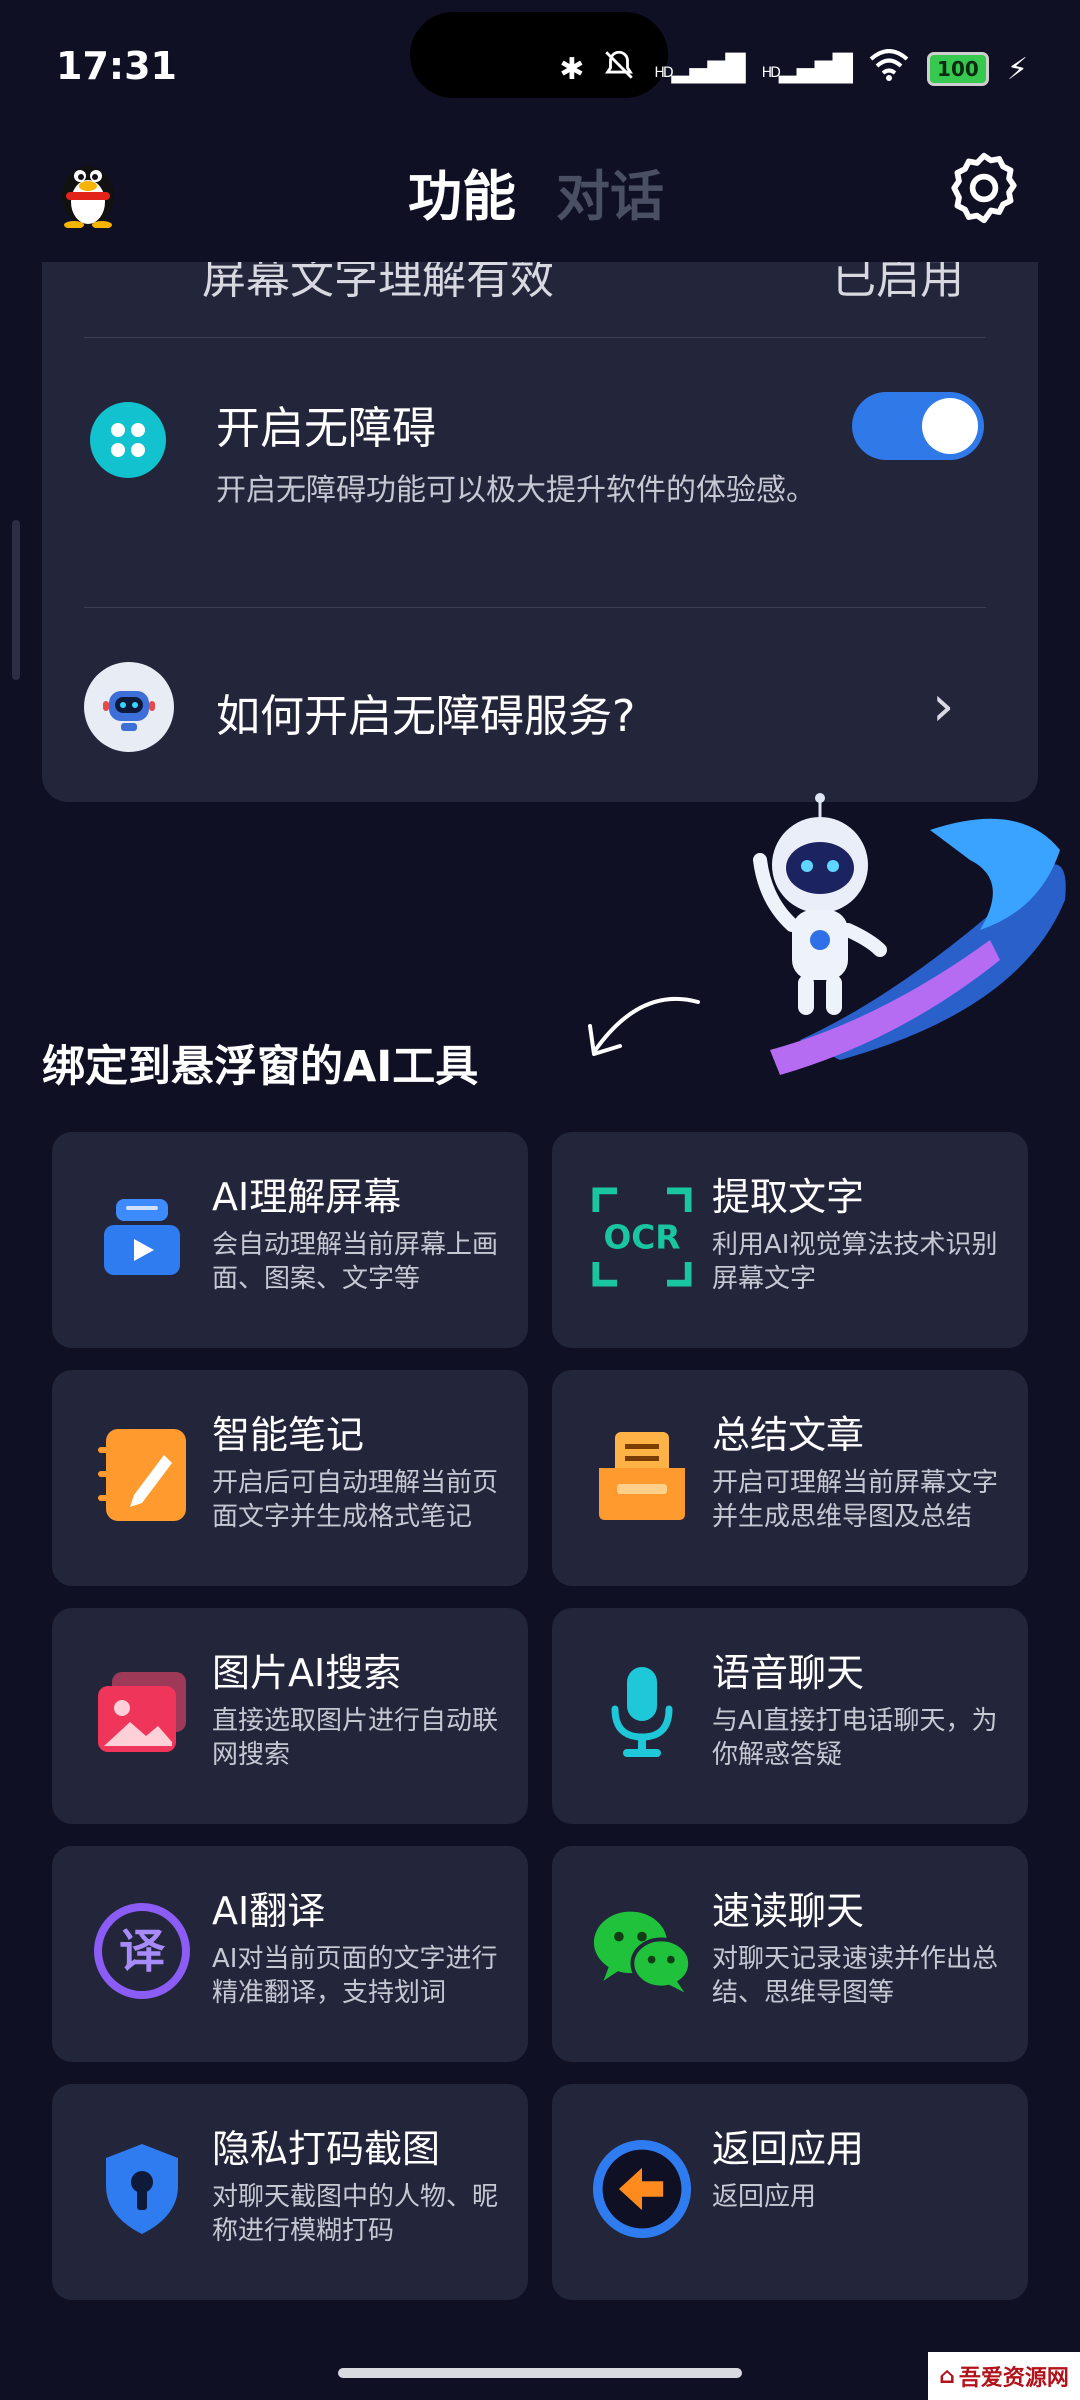 This screenshot has height=2400, width=1080. I want to click on clipped-setting-value: 已启用, so click(898, 283).